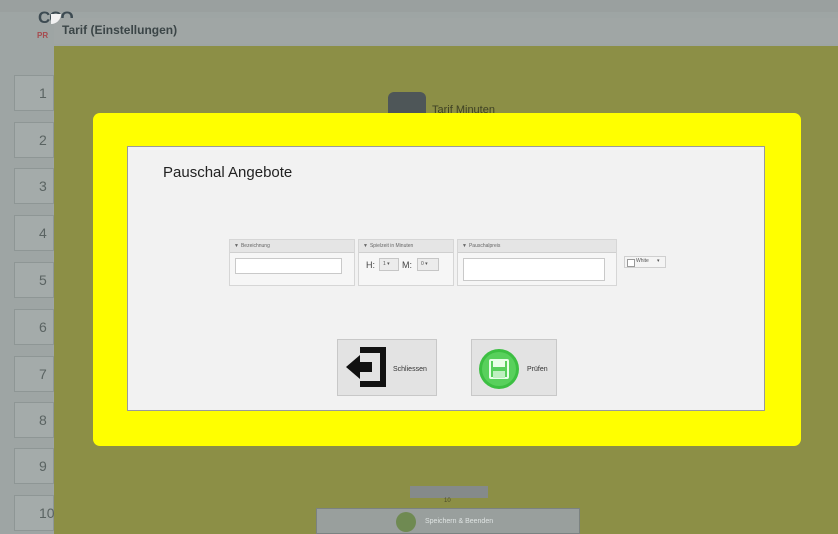  What do you see at coordinates (228, 172) in the screenshot?
I see `panel-title: Pauschal Angebote` at bounding box center [228, 172].